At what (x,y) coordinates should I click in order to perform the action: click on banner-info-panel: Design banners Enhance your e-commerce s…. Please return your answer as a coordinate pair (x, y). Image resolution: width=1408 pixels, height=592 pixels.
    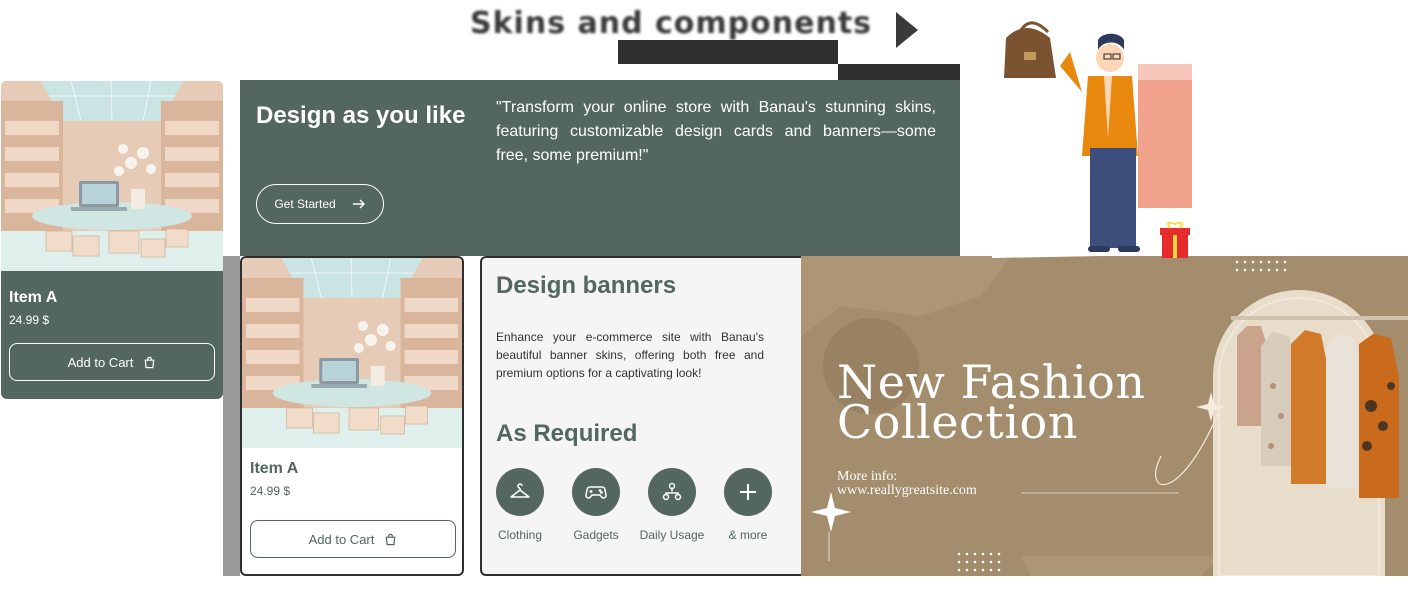
    Looking at the image, I should click on (641, 416).